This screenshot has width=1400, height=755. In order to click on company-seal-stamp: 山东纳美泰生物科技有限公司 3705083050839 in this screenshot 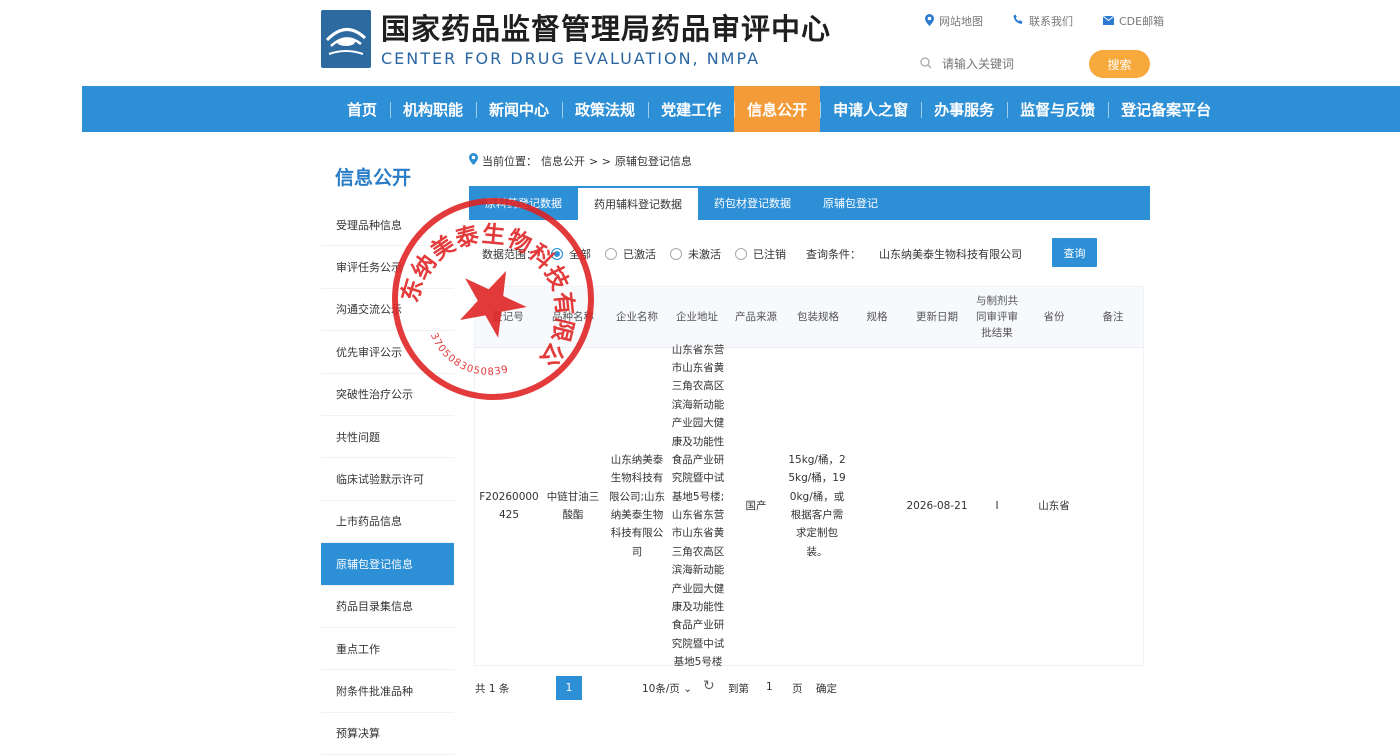, I will do `click(493, 298)`.